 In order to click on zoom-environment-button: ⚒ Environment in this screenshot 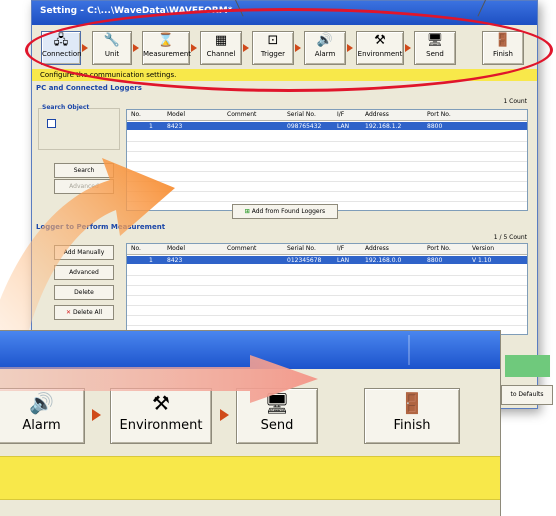, I will do `click(161, 416)`.